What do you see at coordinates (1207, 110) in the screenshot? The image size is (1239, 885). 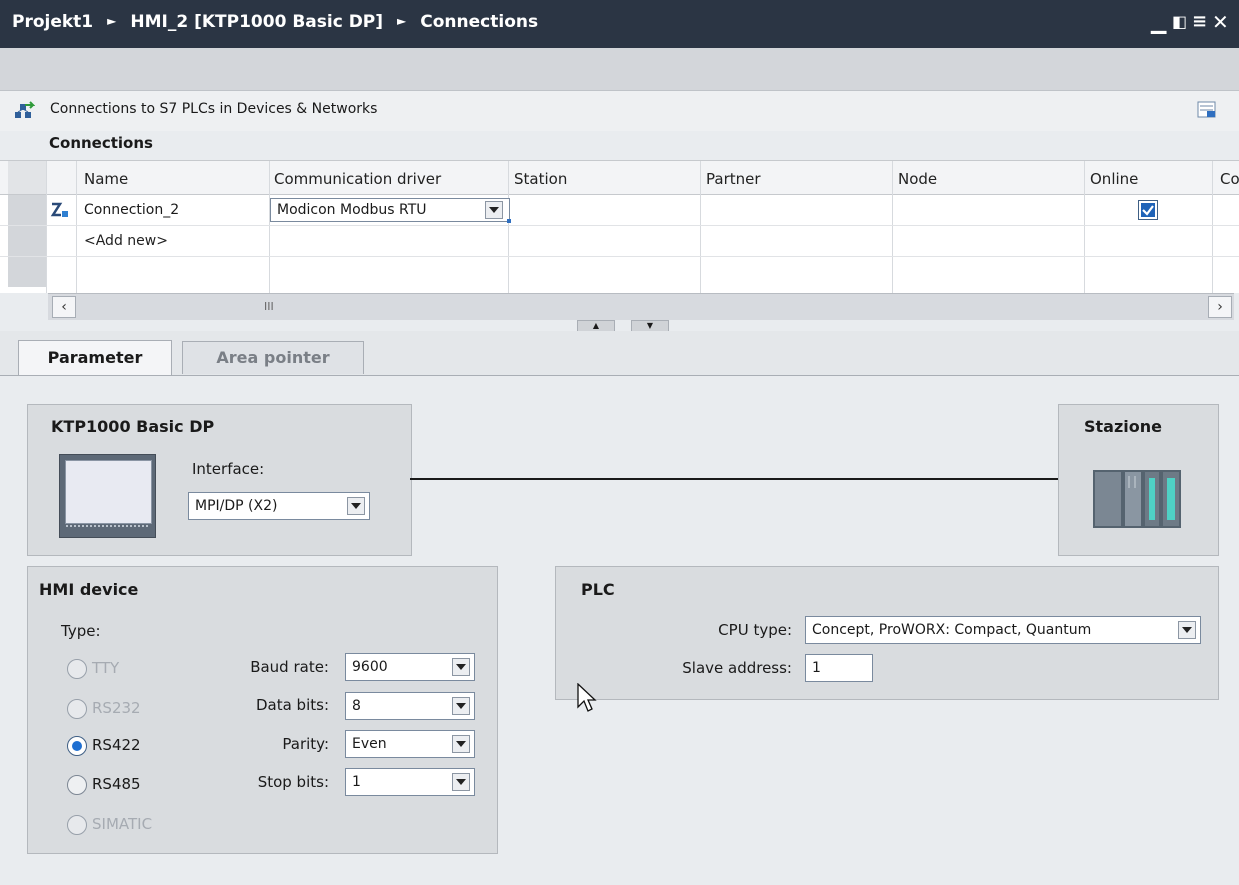 I see `panel-options-icon` at bounding box center [1207, 110].